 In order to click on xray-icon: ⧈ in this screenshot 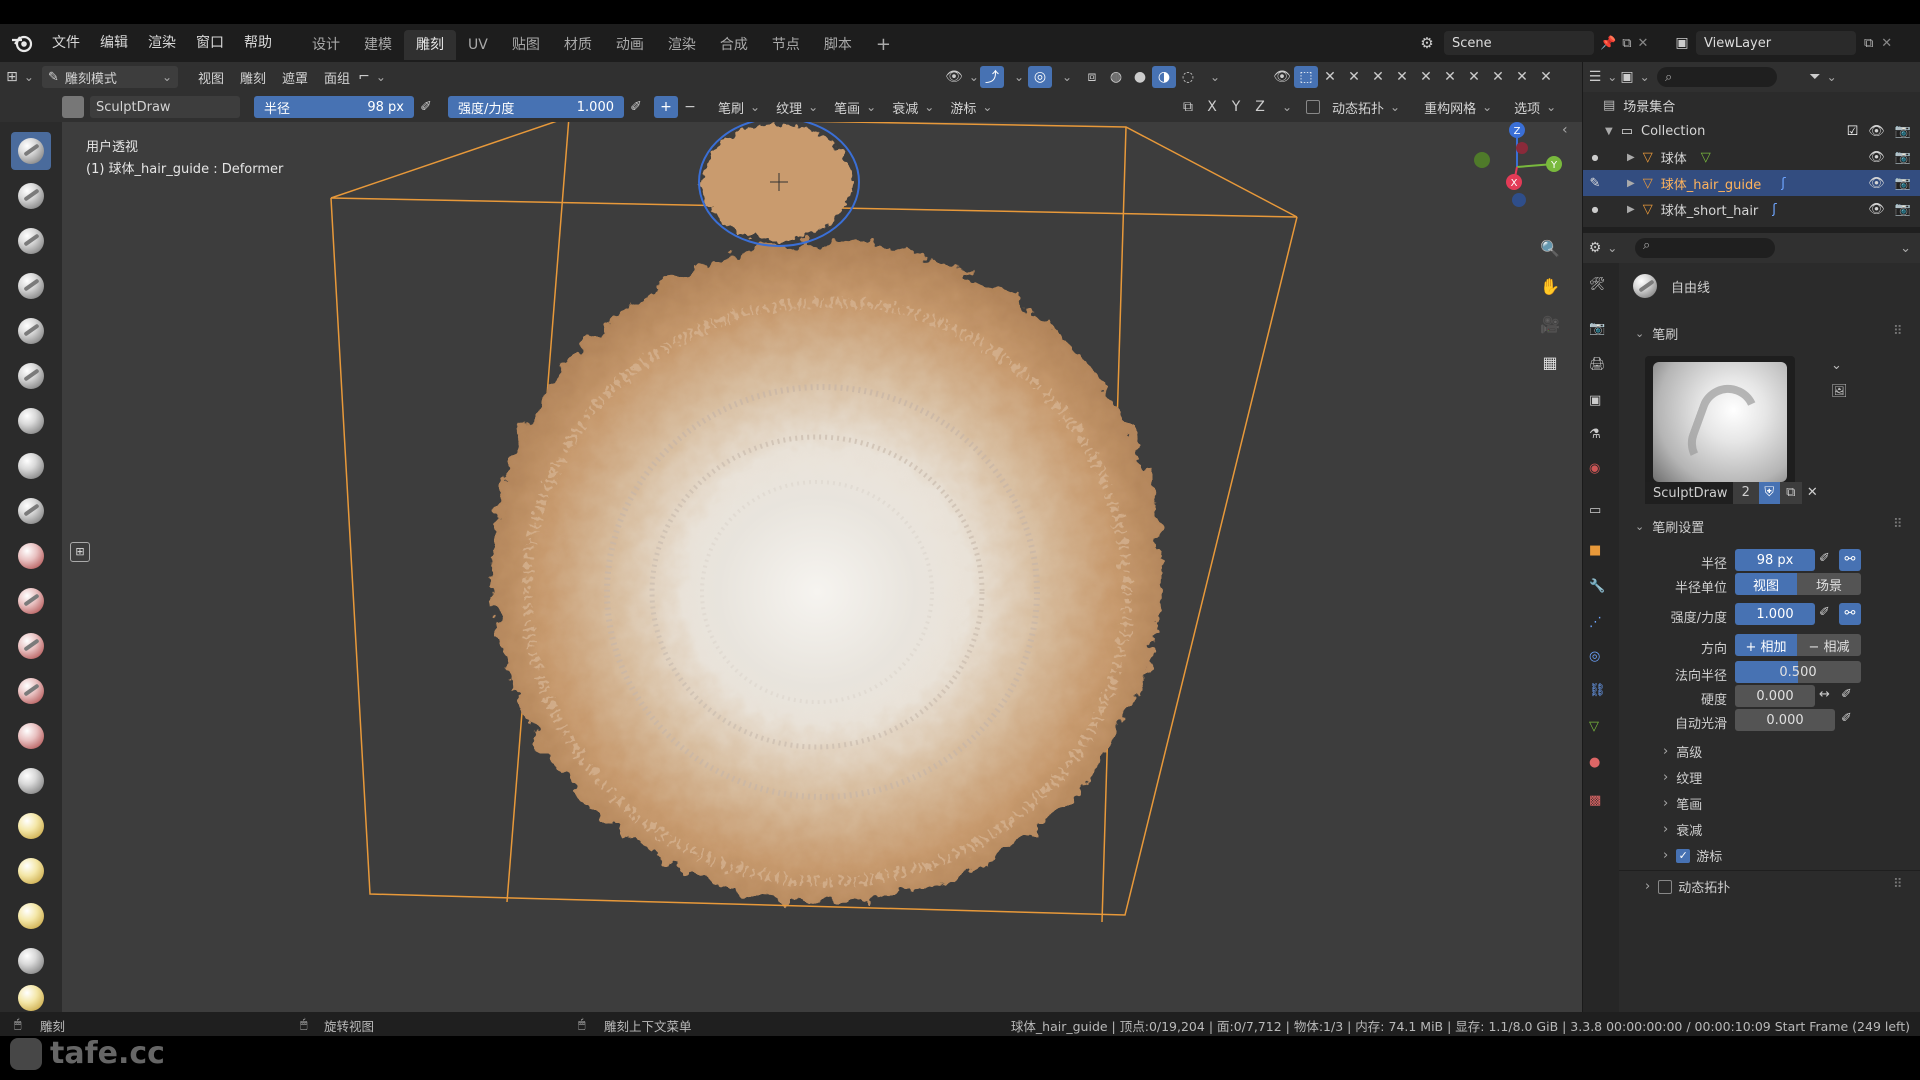, I will do `click(1092, 77)`.